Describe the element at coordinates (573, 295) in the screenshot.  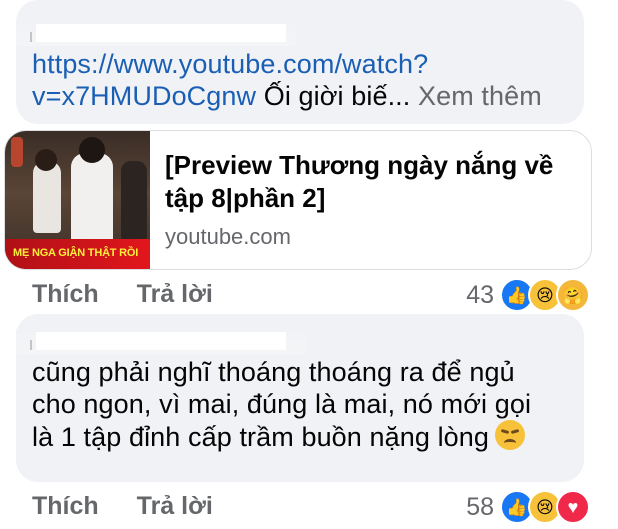
I see `care-icon: 🤗` at that location.